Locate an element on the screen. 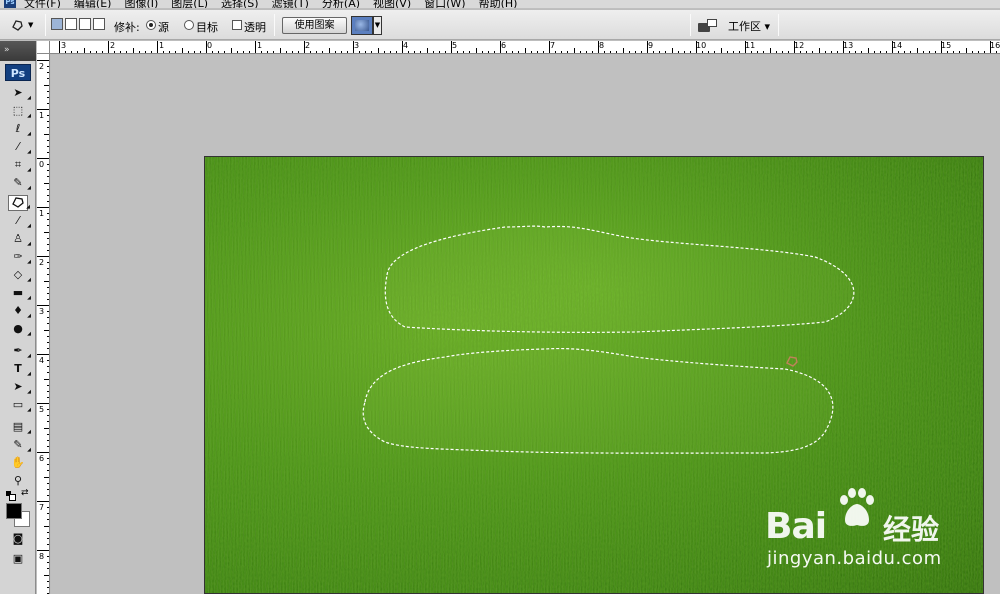 Image resolution: width=1000 pixels, height=594 pixels. ruler-label: 7 is located at coordinates (553, 45).